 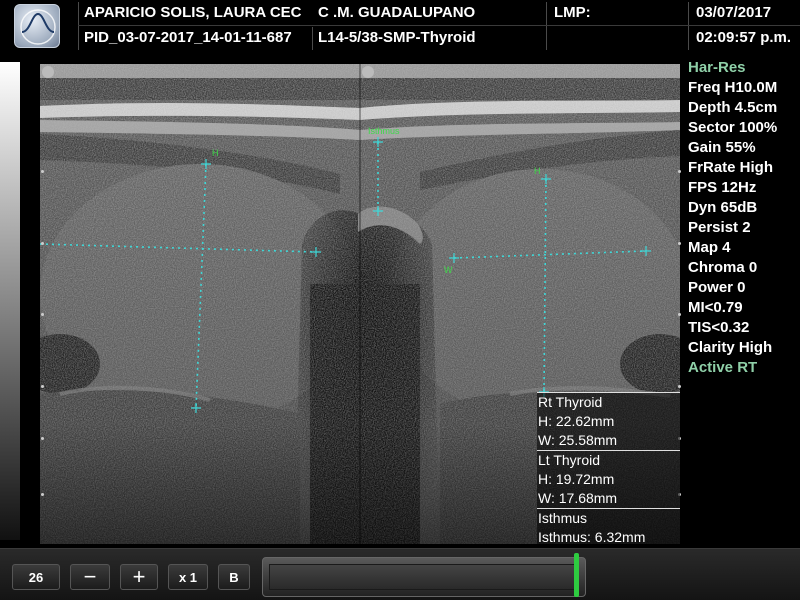 I want to click on exam-time: 02:09:57 p.m., so click(x=744, y=37).